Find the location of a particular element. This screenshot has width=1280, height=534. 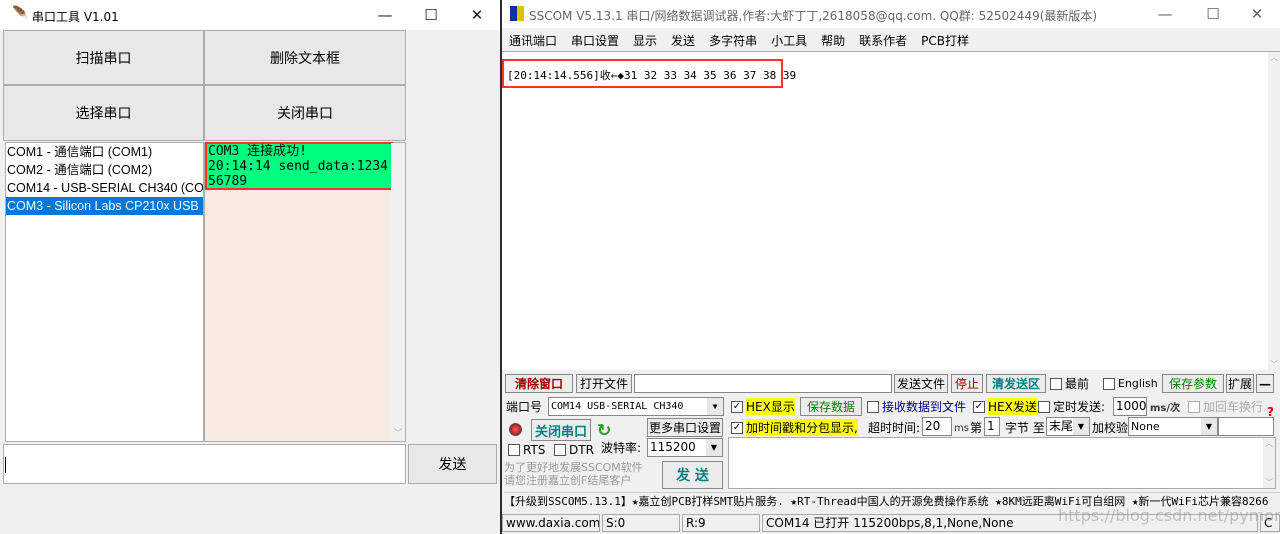

baud-label: 波特率: is located at coordinates (621, 448).